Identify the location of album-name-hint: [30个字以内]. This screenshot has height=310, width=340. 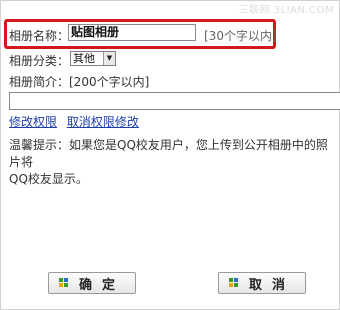
(240, 36).